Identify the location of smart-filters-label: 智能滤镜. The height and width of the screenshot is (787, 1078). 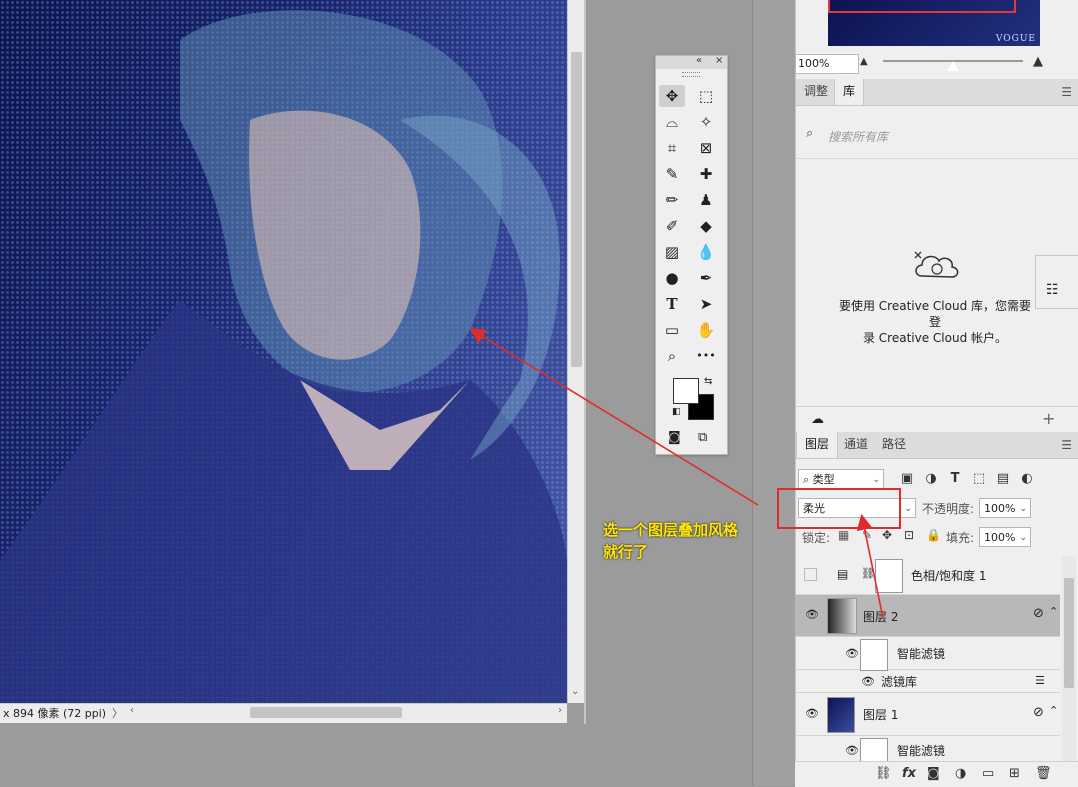
(921, 653).